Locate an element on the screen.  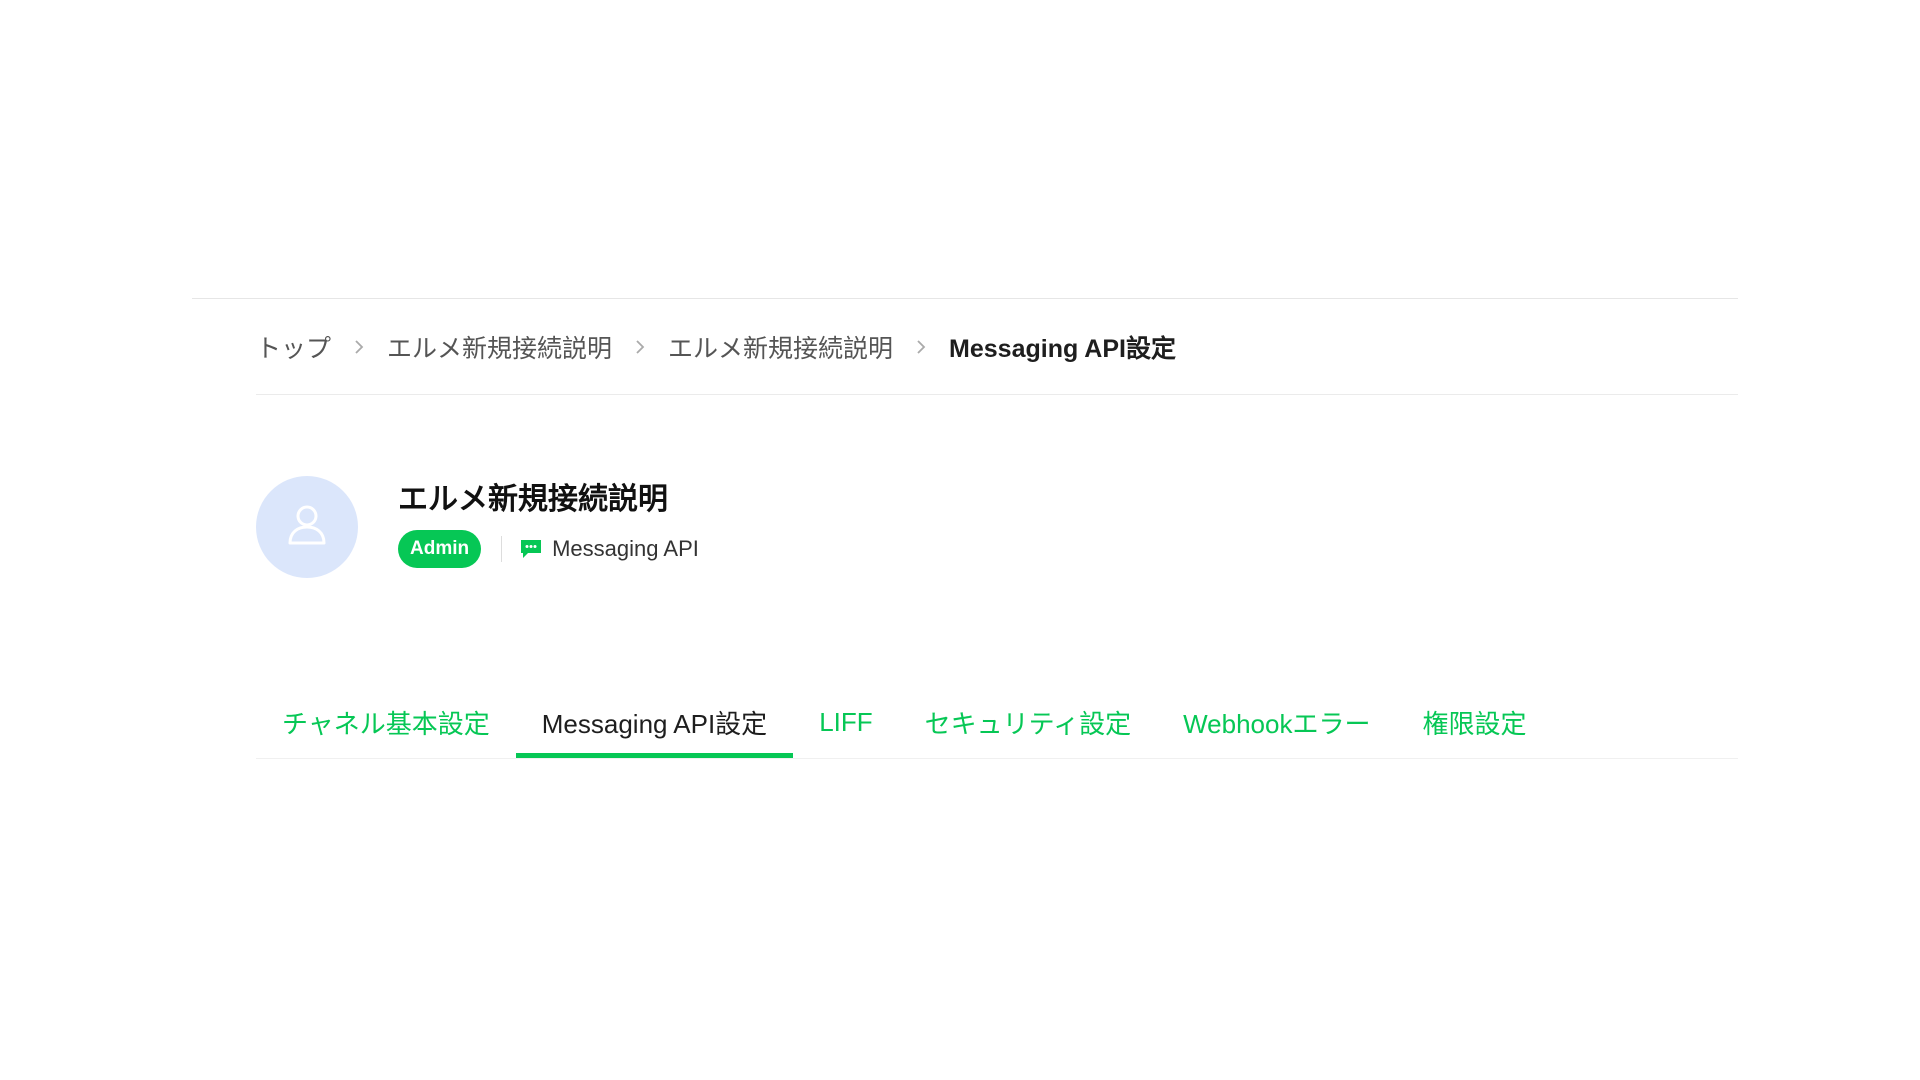
tab-label: Messaging API設定 is located at coordinates (654, 723).